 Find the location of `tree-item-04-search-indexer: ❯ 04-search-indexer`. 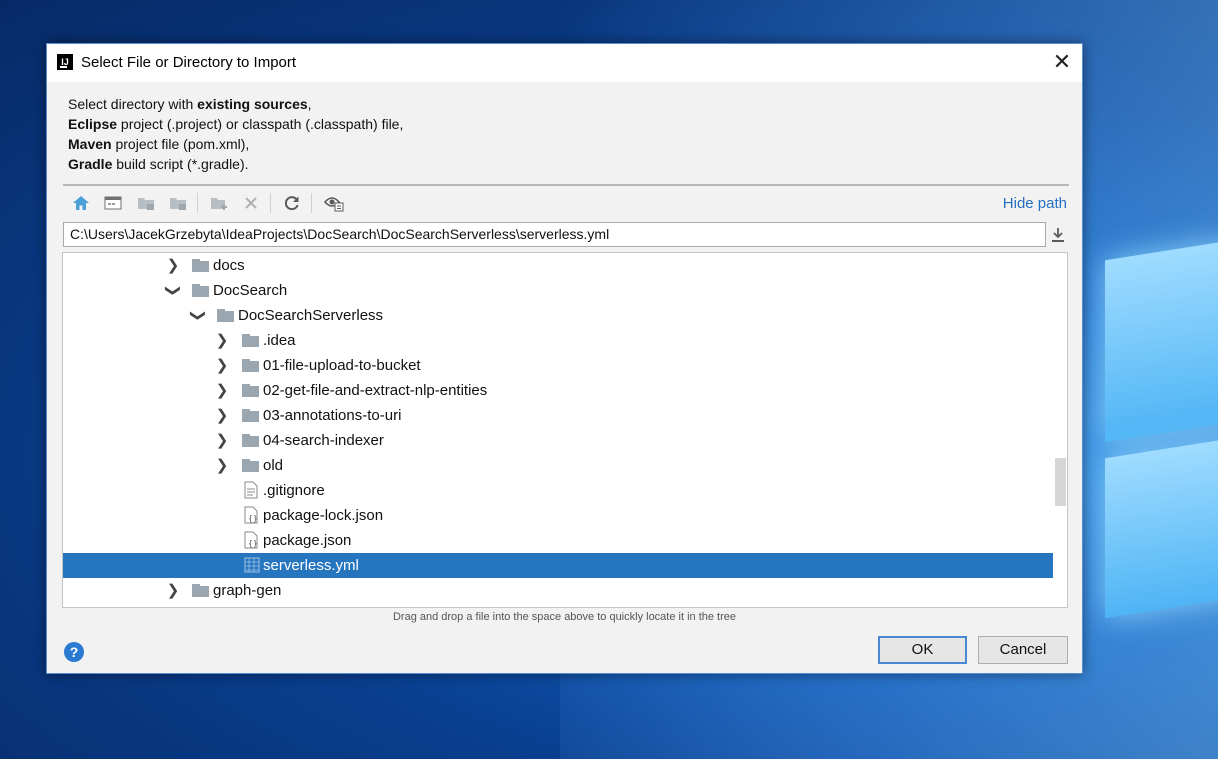

tree-item-04-search-indexer: ❯ 04-search-indexer is located at coordinates (565, 440).